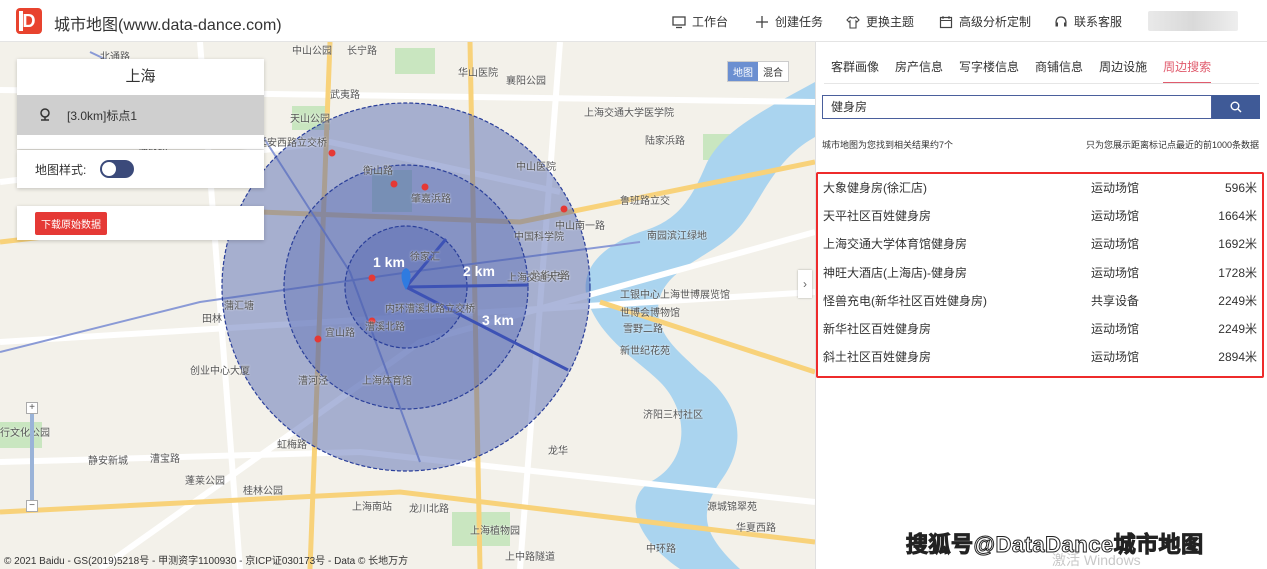 This screenshot has height=569, width=1267. Describe the element at coordinates (877, 216) in the screenshot. I see `result-name: 天平社区百姓健身房` at that location.